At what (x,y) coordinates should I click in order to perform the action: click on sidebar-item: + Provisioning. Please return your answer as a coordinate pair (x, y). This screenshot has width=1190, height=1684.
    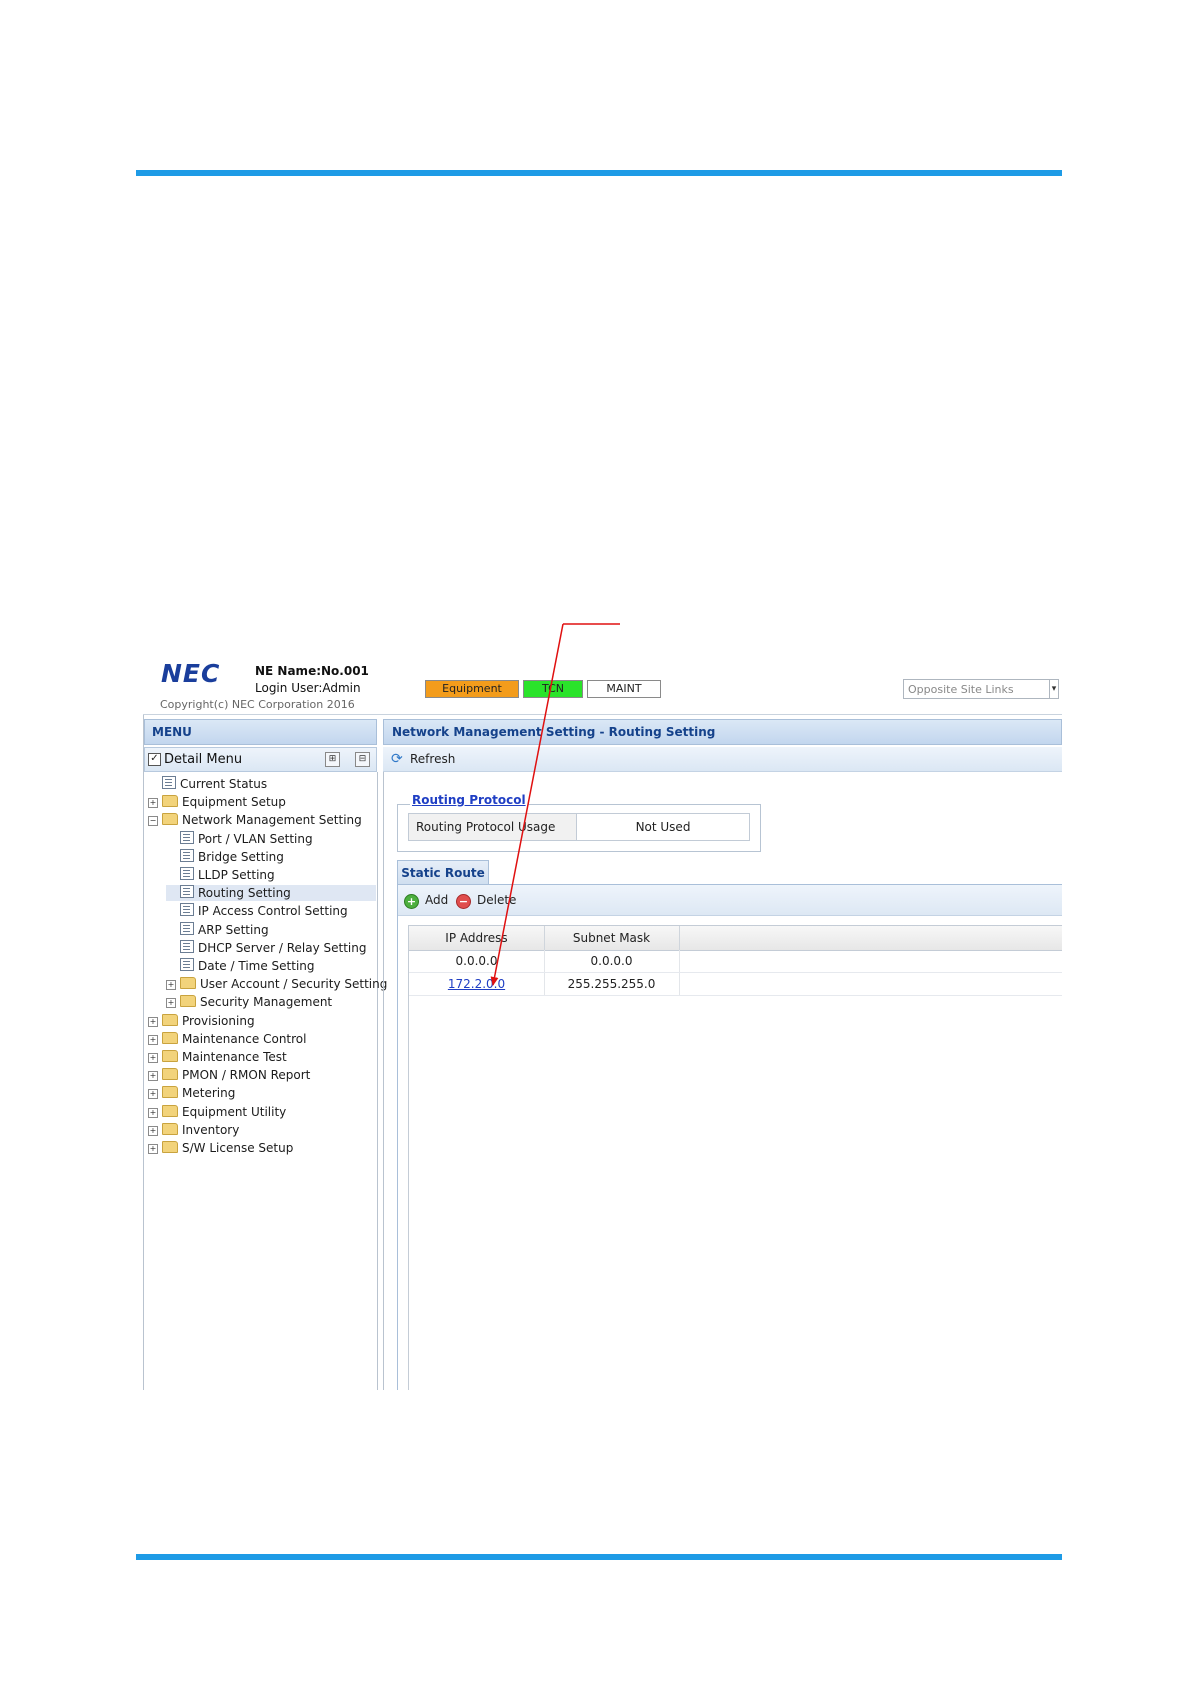
    Looking at the image, I should click on (201, 1021).